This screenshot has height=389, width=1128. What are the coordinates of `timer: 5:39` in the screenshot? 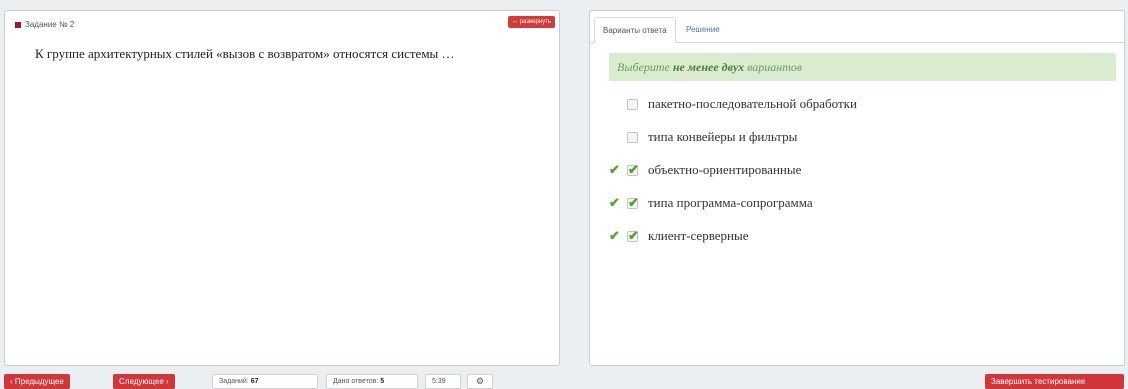 It's located at (443, 381).